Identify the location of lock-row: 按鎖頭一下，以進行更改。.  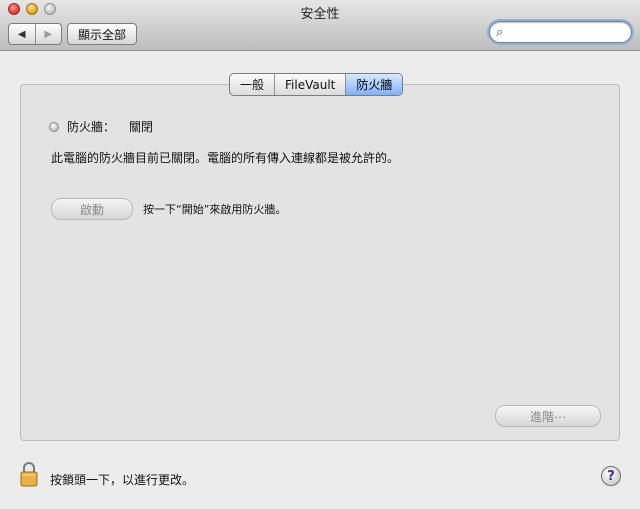
(106, 474).